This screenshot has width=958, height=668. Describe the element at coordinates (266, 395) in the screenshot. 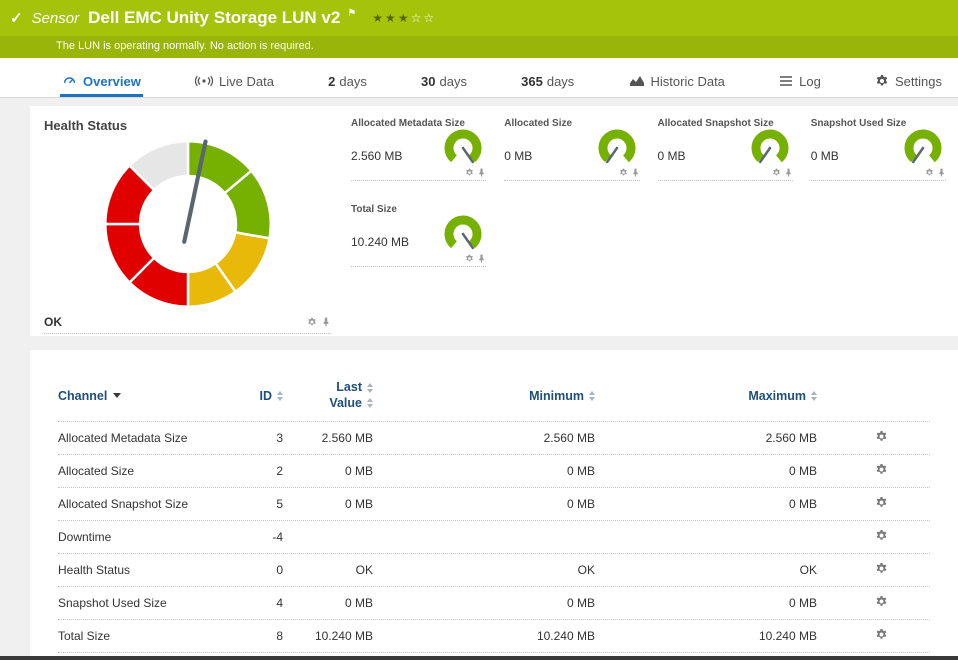

I see `column-label: ID` at that location.